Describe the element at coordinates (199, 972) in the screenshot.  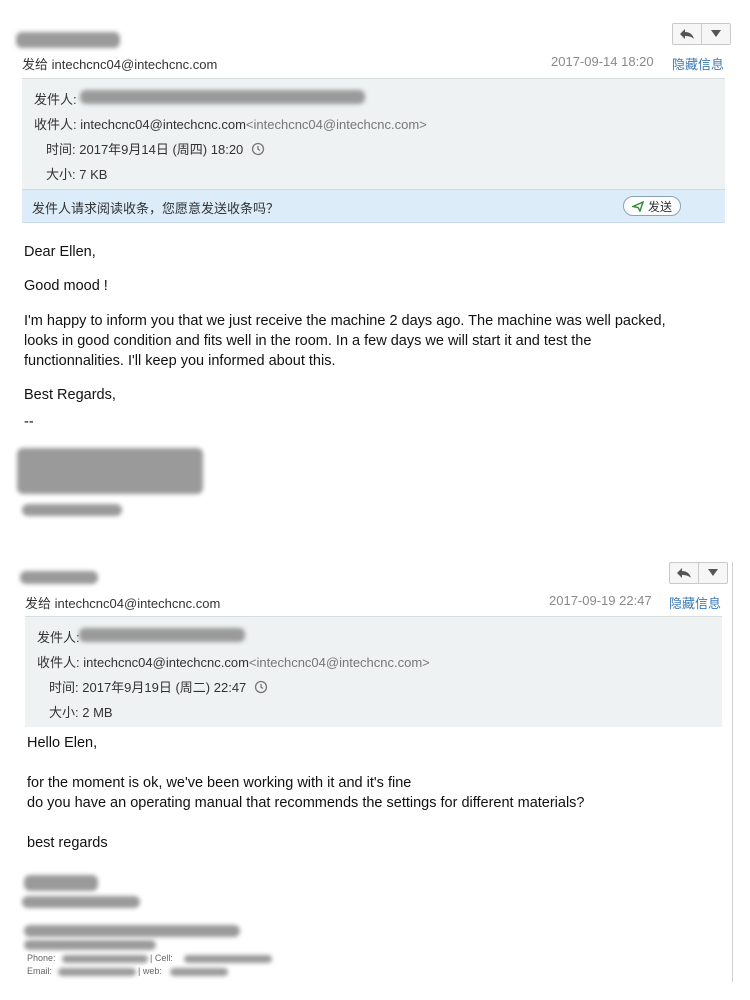
I see `signature-web-redacted` at that location.